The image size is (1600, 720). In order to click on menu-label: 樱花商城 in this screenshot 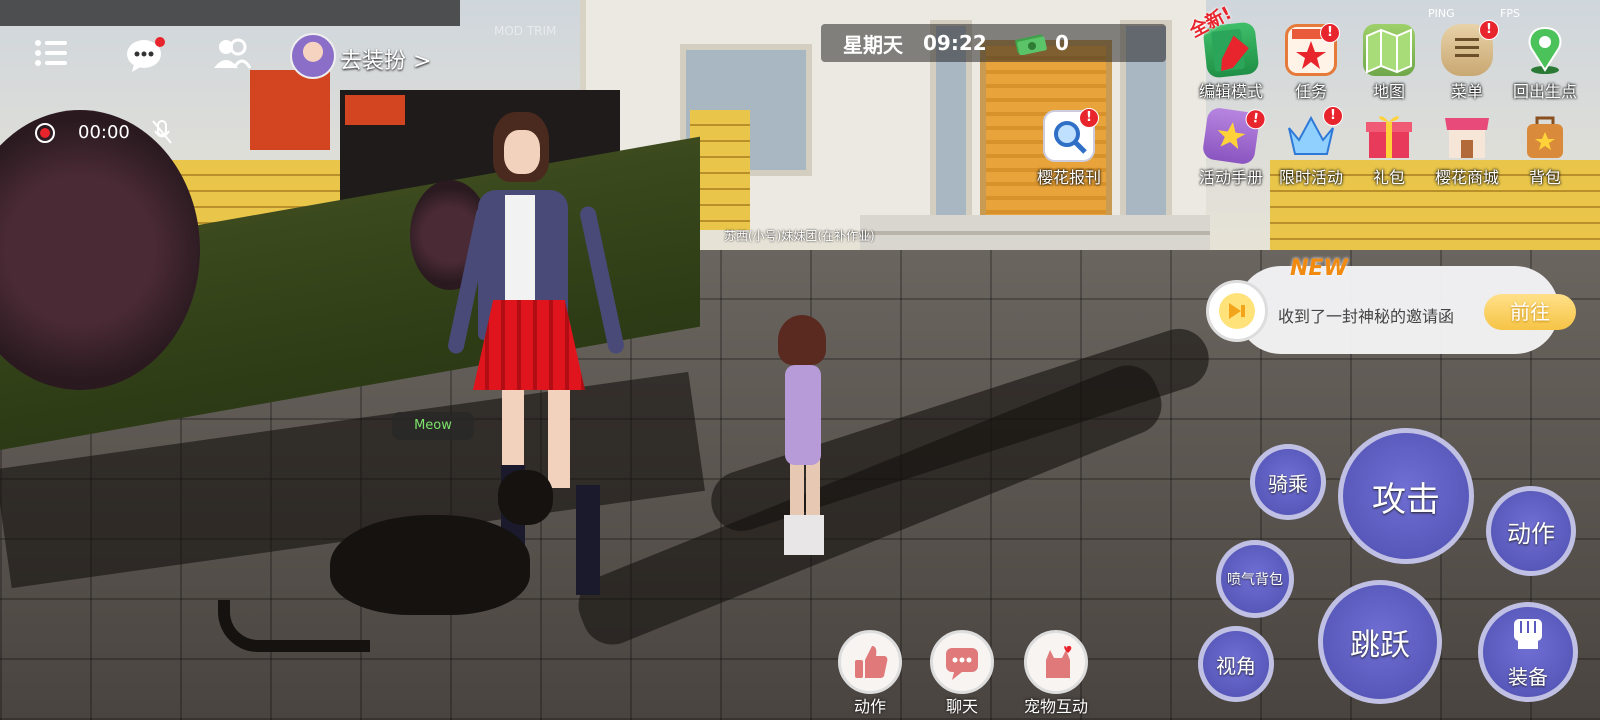, I will do `click(1466, 177)`.